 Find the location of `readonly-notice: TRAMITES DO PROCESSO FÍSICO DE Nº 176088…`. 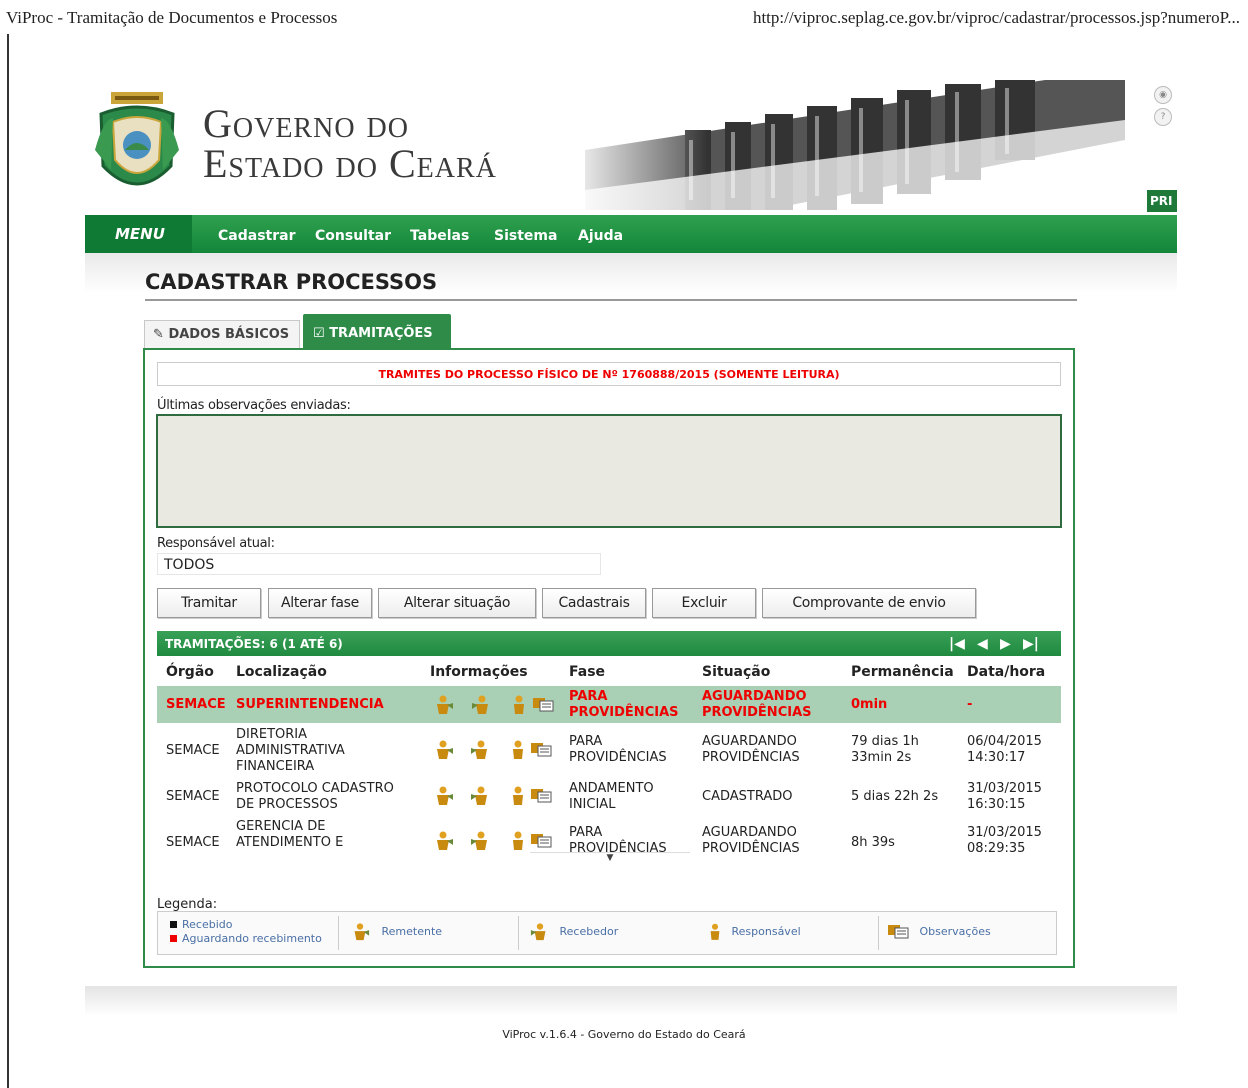

readonly-notice: TRAMITES DO PROCESSO FÍSICO DE Nº 176088… is located at coordinates (609, 374).